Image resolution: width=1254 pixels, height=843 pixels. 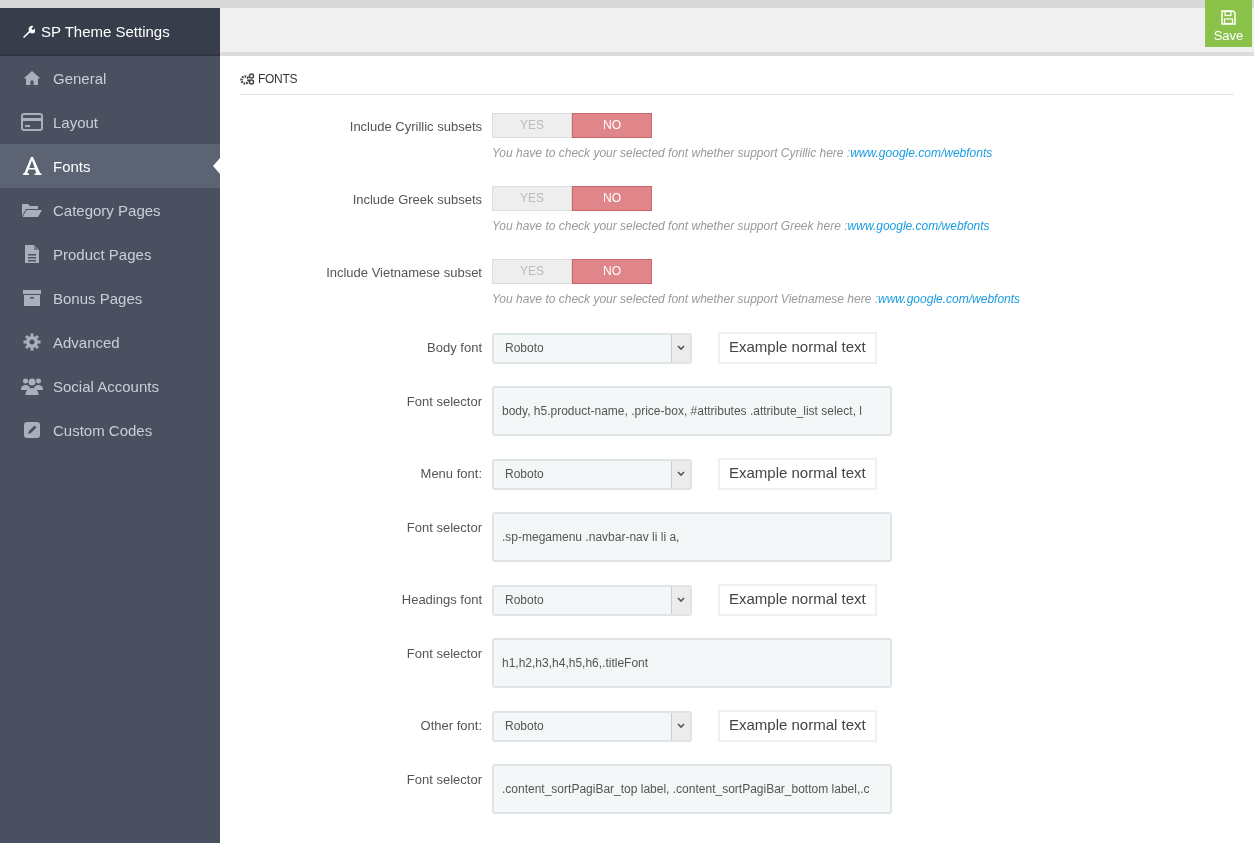 I want to click on section-title: FONTS, so click(x=278, y=79).